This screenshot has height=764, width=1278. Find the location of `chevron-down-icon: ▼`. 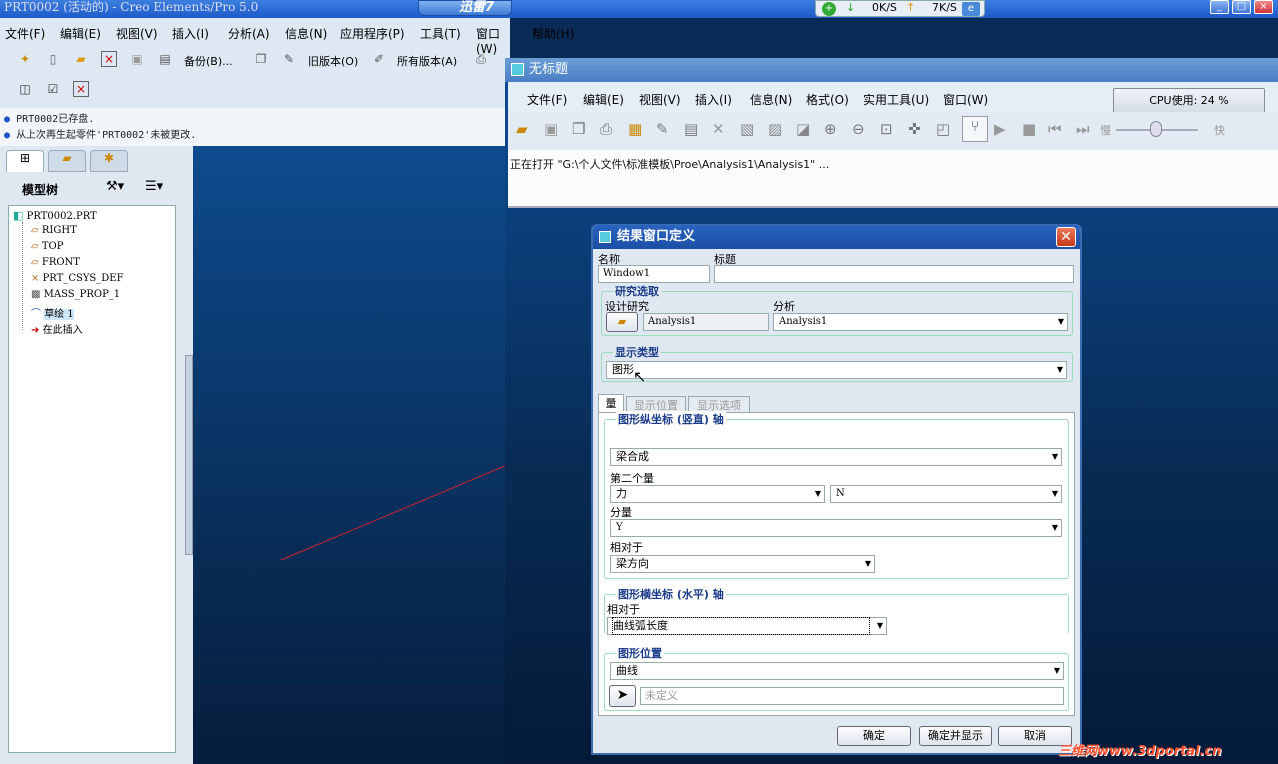

chevron-down-icon: ▼ is located at coordinates (867, 563).